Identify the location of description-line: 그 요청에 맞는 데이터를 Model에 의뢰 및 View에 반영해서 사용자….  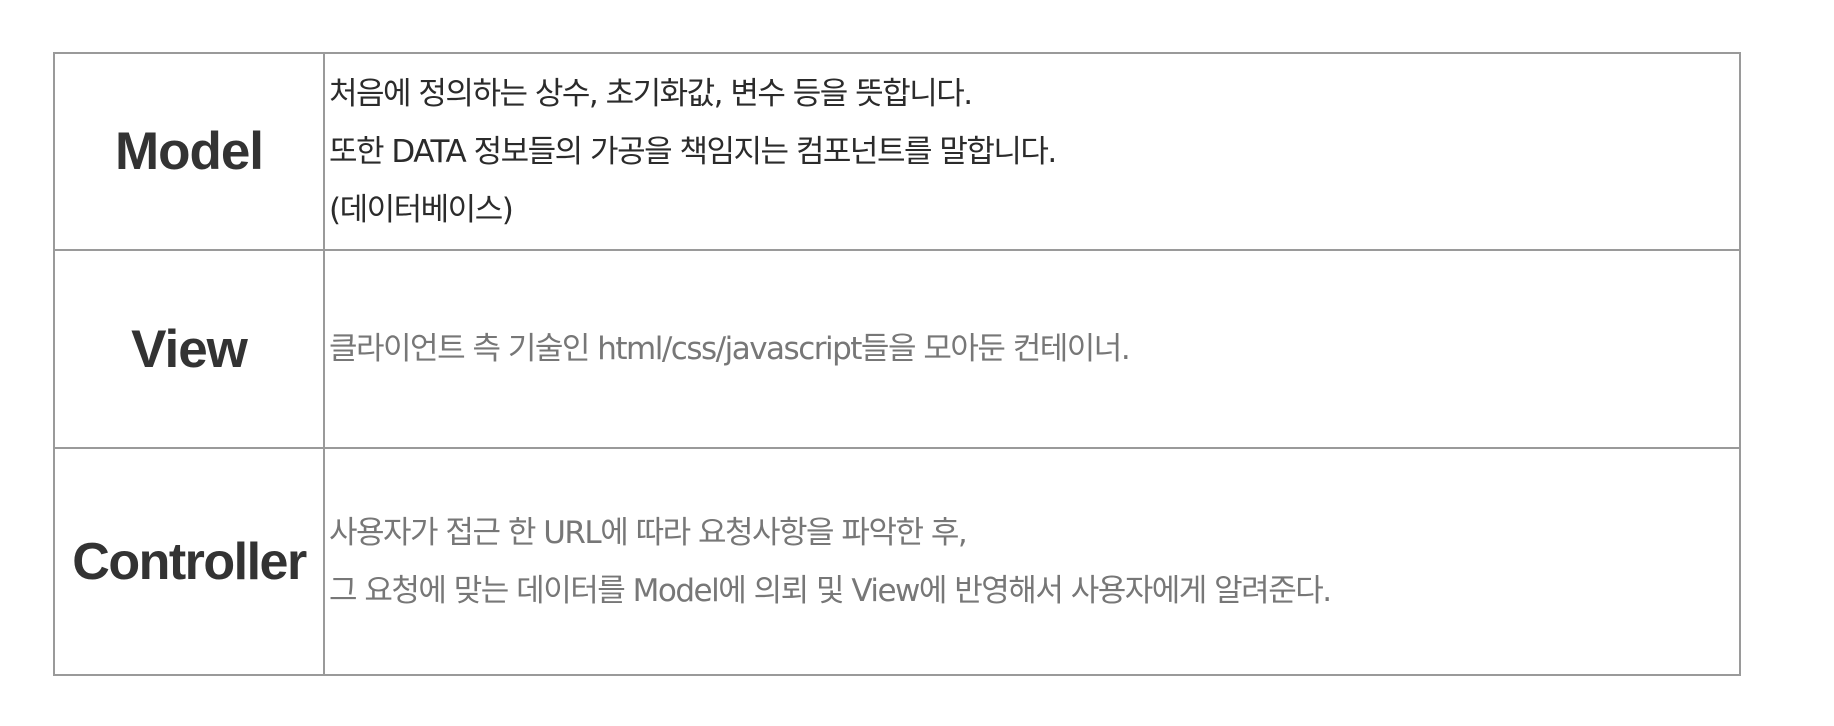
(830, 590).